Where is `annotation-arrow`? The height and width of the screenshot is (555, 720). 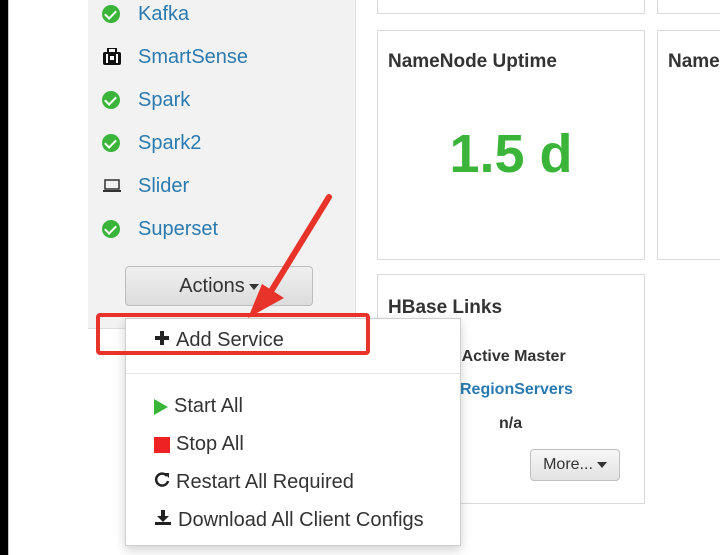 annotation-arrow is located at coordinates (290, 256).